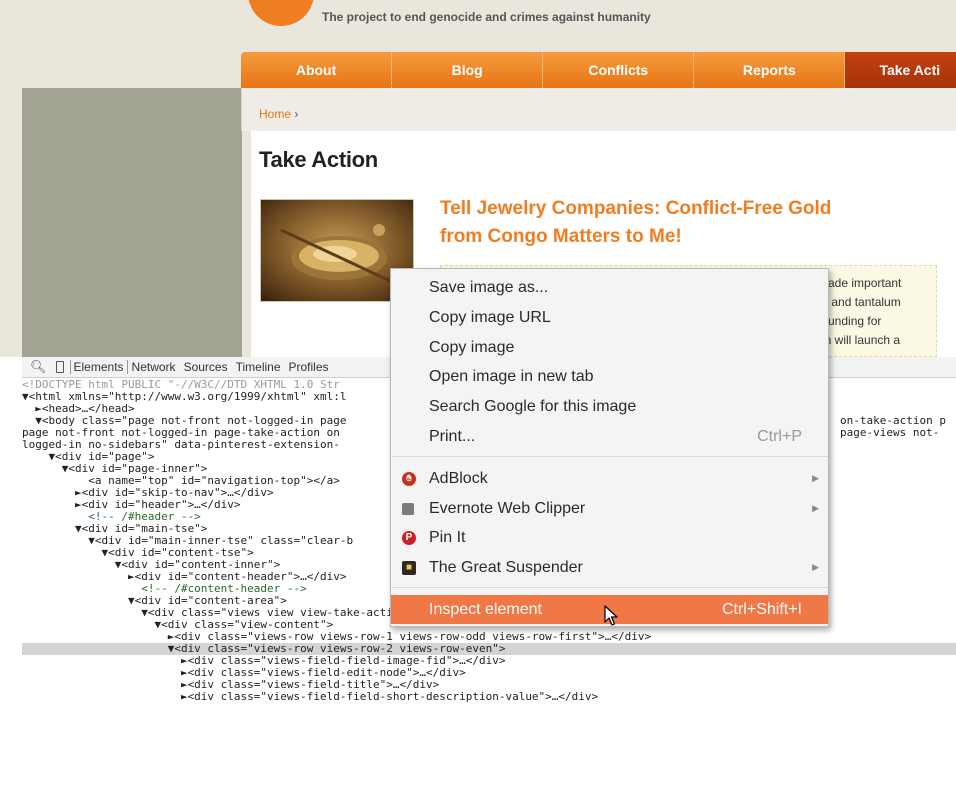 Image resolution: width=956 pixels, height=804 pixels. Describe the element at coordinates (489, 685) in the screenshot. I see `dom-line: ►<div class="views-field-title">…</div>` at that location.